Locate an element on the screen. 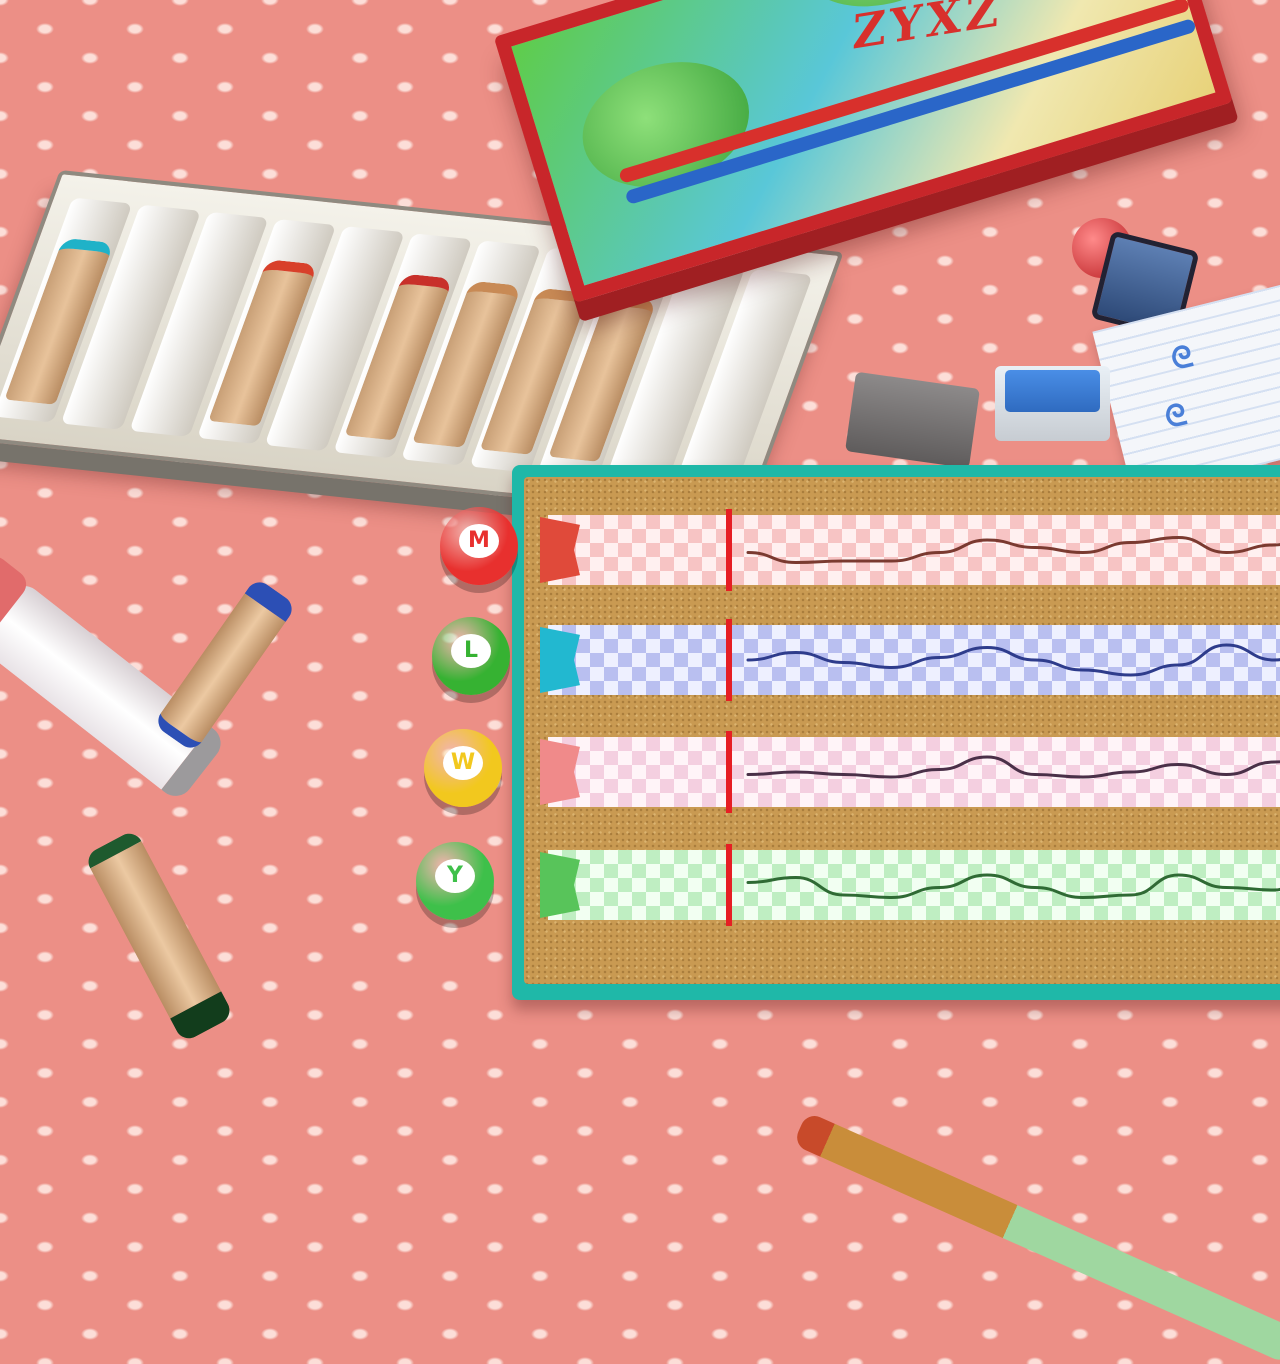 The height and width of the screenshot is (1364, 1280). mario-emblem-icon: M is located at coordinates (479, 541).